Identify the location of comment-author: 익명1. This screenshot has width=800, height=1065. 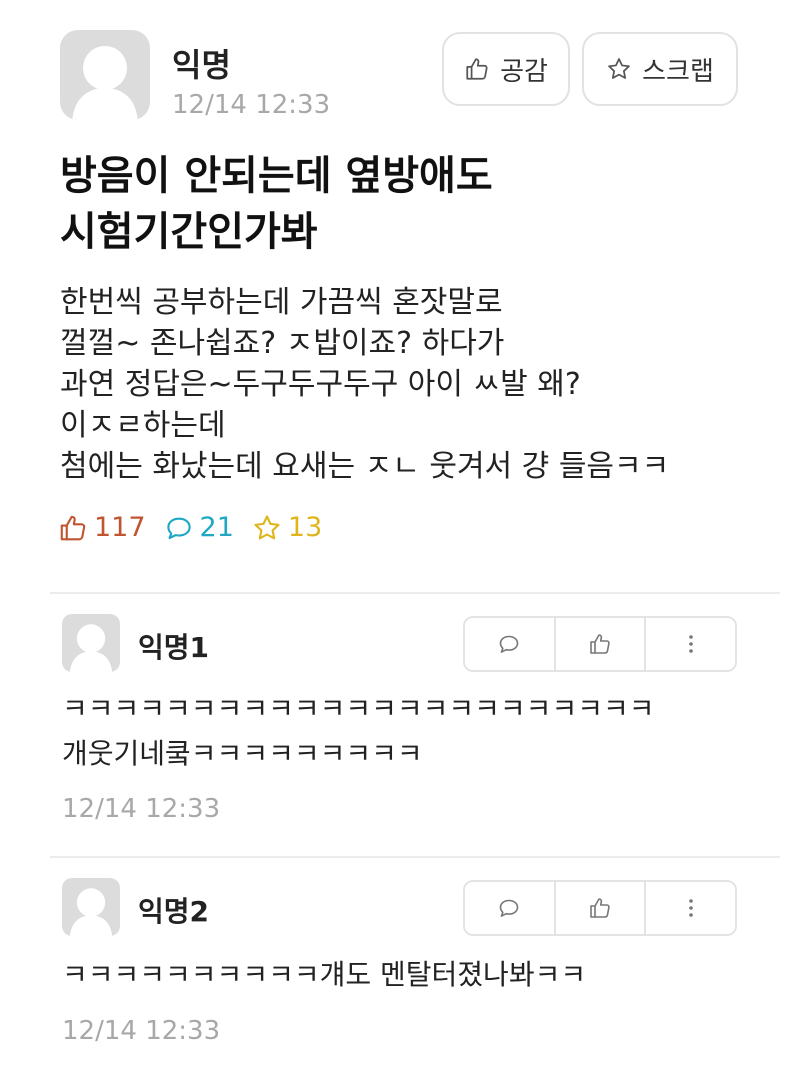
(174, 647).